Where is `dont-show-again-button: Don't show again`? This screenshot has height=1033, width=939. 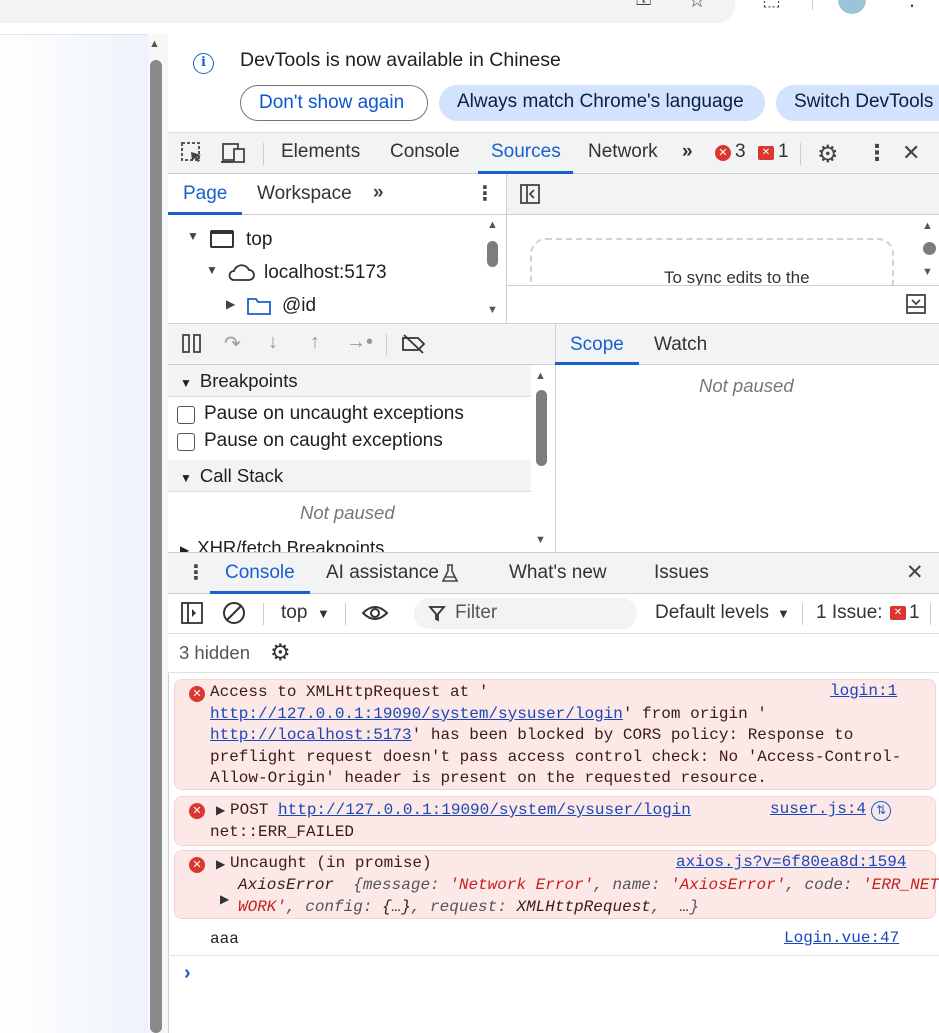
dont-show-again-button: Don't show again is located at coordinates (334, 103).